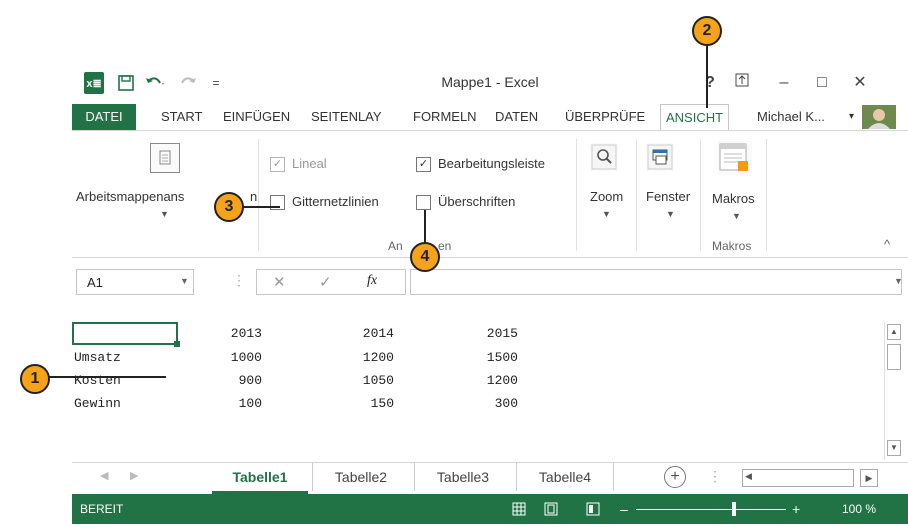  I want to click on normal-view-icon, so click(519, 509).